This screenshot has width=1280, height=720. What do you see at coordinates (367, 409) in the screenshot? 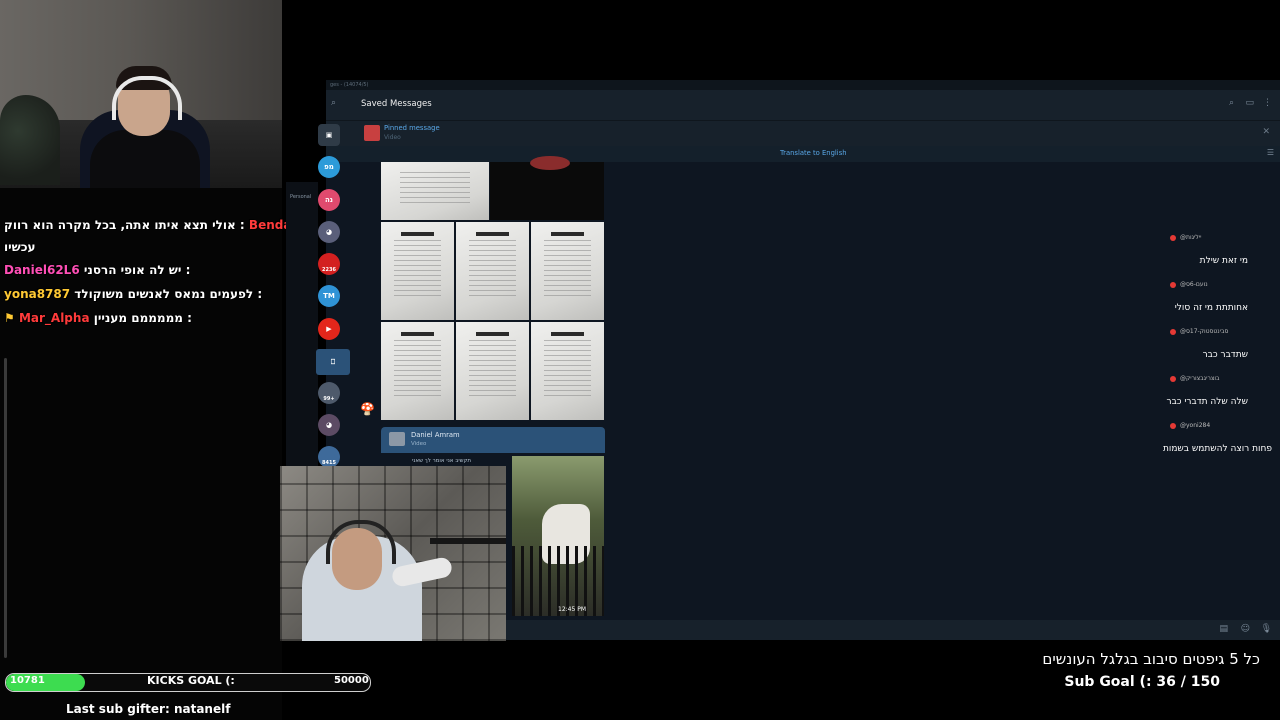
I see `sender-avatar-icon: 🍄` at bounding box center [367, 409].